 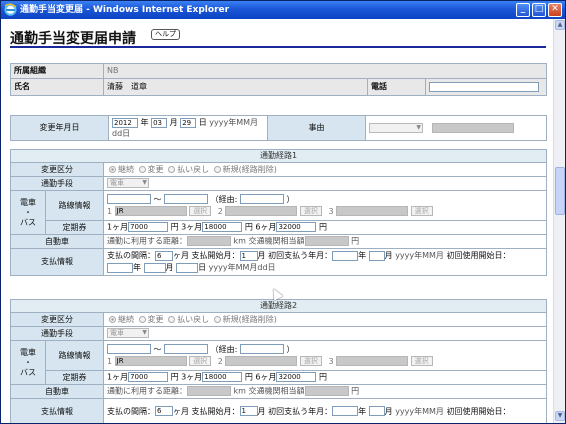 What do you see at coordinates (131, 255) in the screenshot?
I see `interval-label: 支払の間隔：` at bounding box center [131, 255].